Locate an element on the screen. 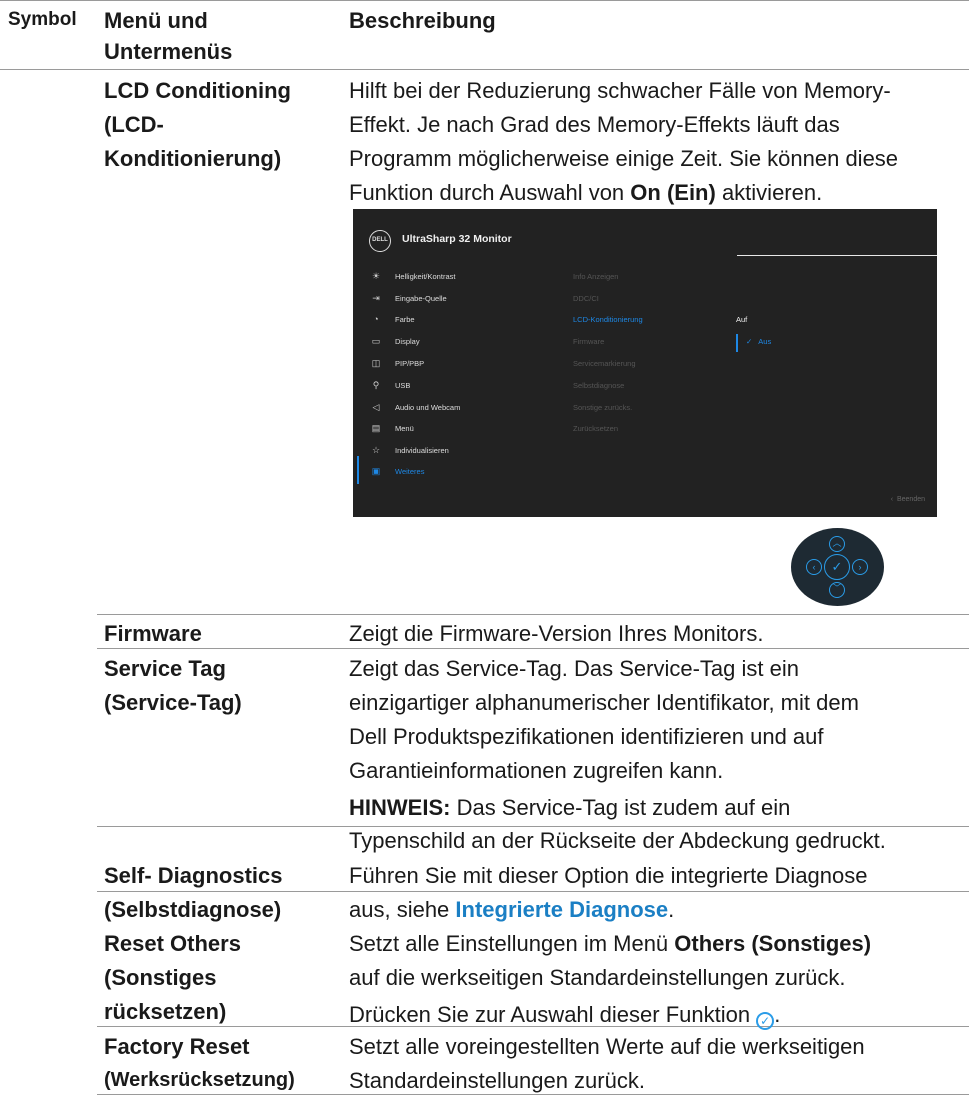 The height and width of the screenshot is (1097, 969). firmware-label: Firmware is located at coordinates (153, 633).